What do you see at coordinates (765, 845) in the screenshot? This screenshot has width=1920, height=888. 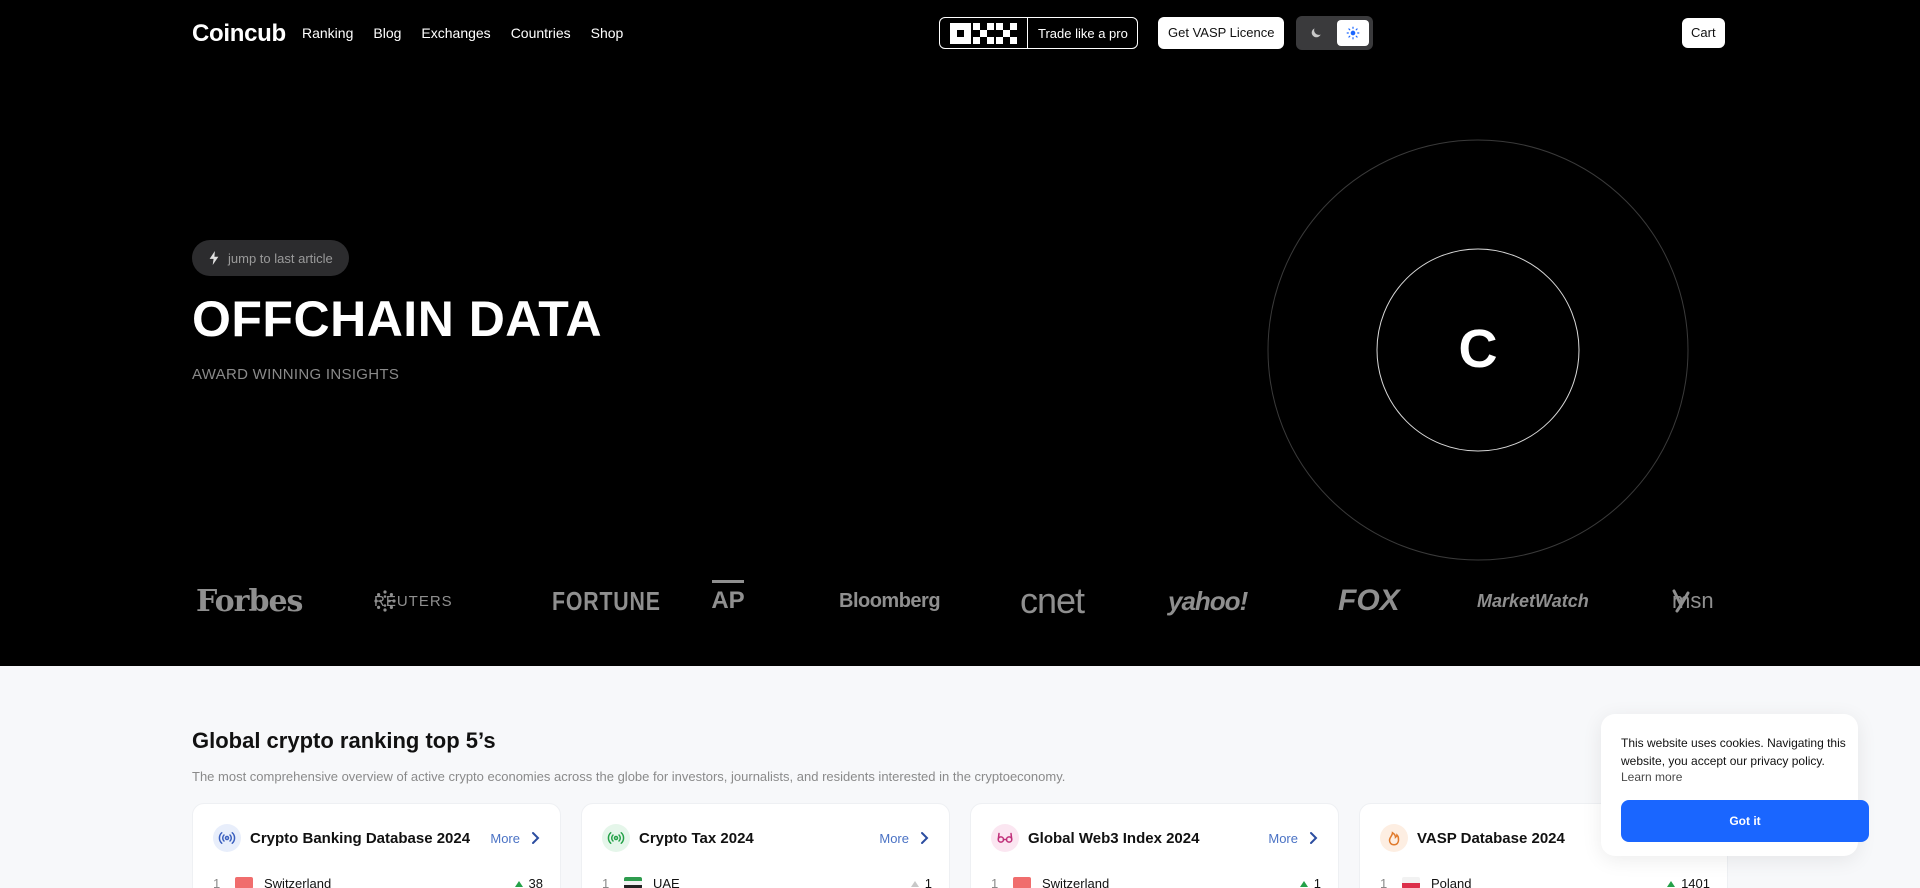 I see `ranking-card-crypto-tax: Crypto Tax 2024 More 1 UAE 1` at bounding box center [765, 845].